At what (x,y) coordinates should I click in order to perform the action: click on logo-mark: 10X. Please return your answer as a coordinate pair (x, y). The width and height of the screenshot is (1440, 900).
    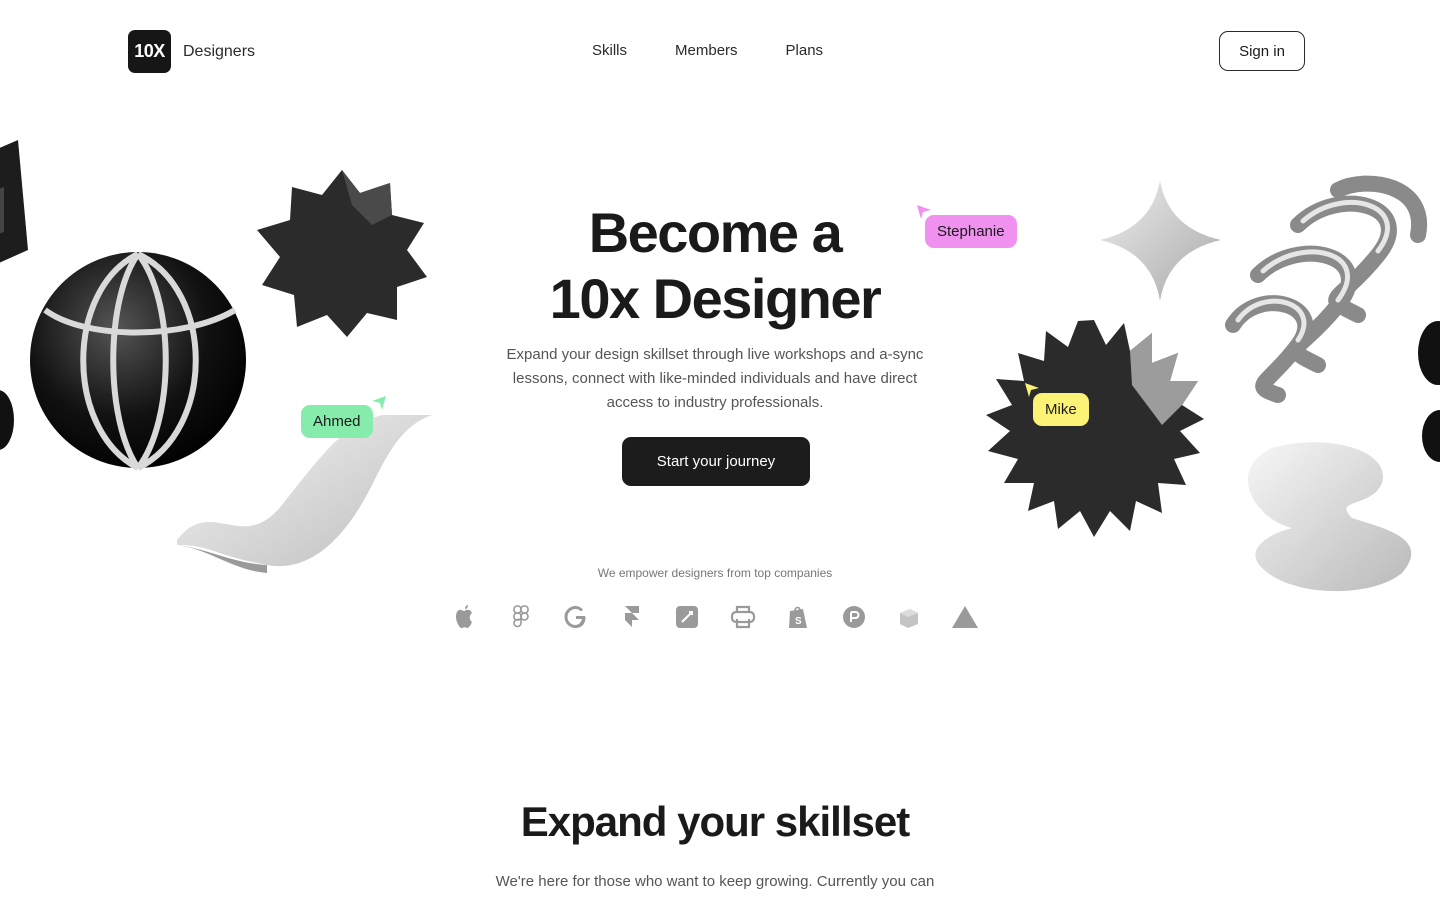
    Looking at the image, I should click on (149, 51).